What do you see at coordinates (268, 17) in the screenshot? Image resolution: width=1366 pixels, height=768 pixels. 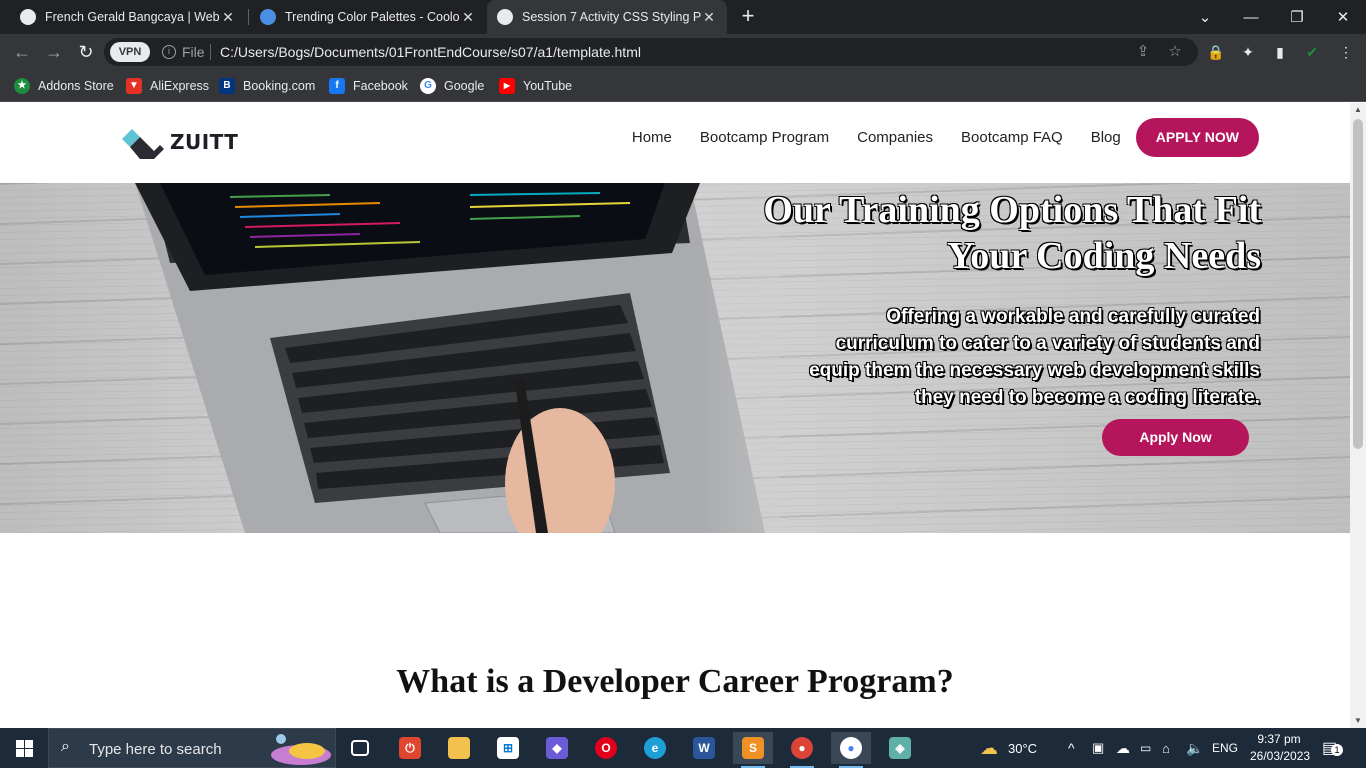 I see `coolors-icon` at bounding box center [268, 17].